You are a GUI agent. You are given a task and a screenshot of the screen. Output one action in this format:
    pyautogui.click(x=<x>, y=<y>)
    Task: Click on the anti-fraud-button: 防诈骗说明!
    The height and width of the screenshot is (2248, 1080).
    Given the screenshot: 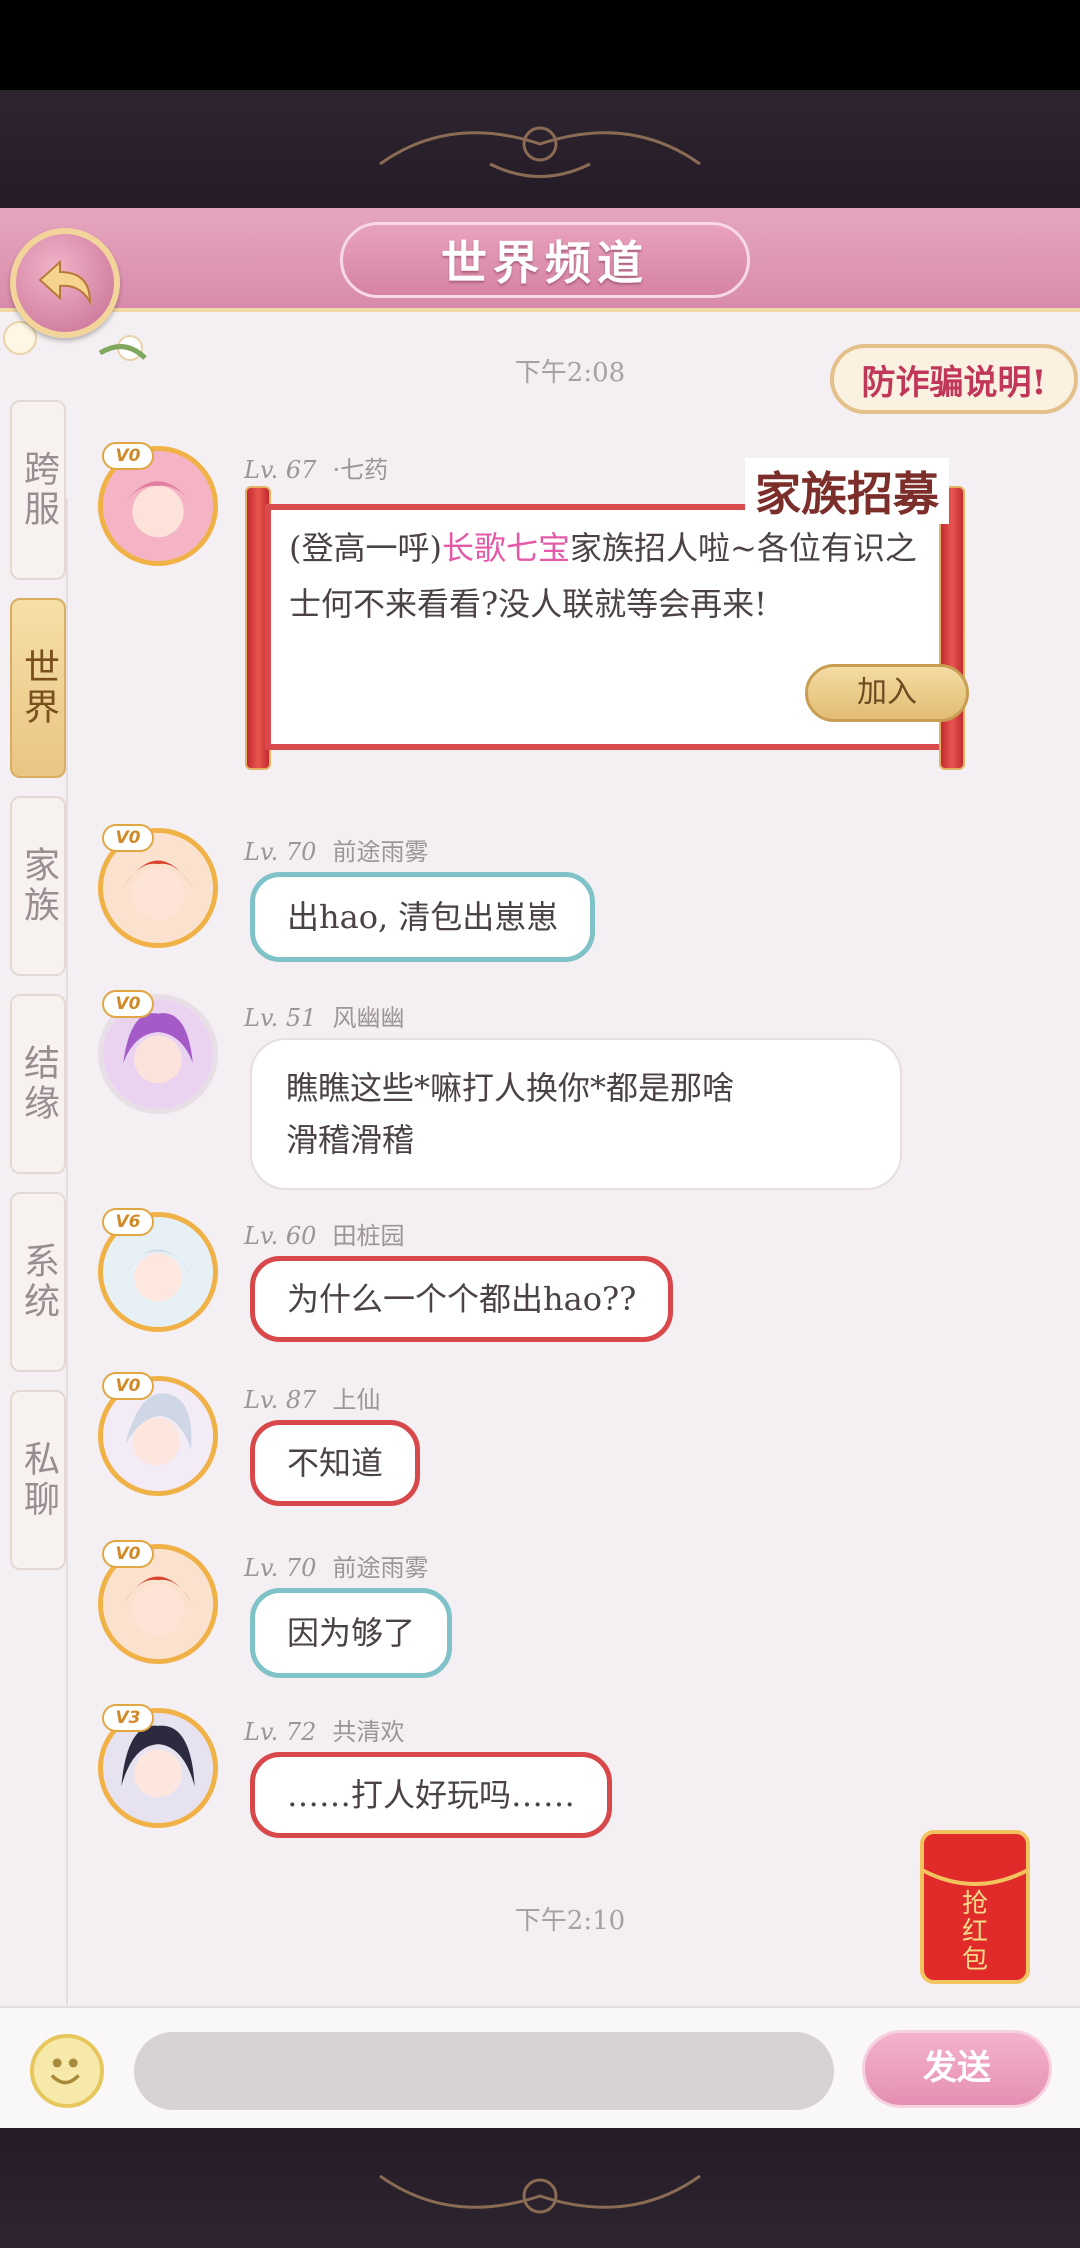 What is the action you would take?
    pyautogui.click(x=954, y=379)
    